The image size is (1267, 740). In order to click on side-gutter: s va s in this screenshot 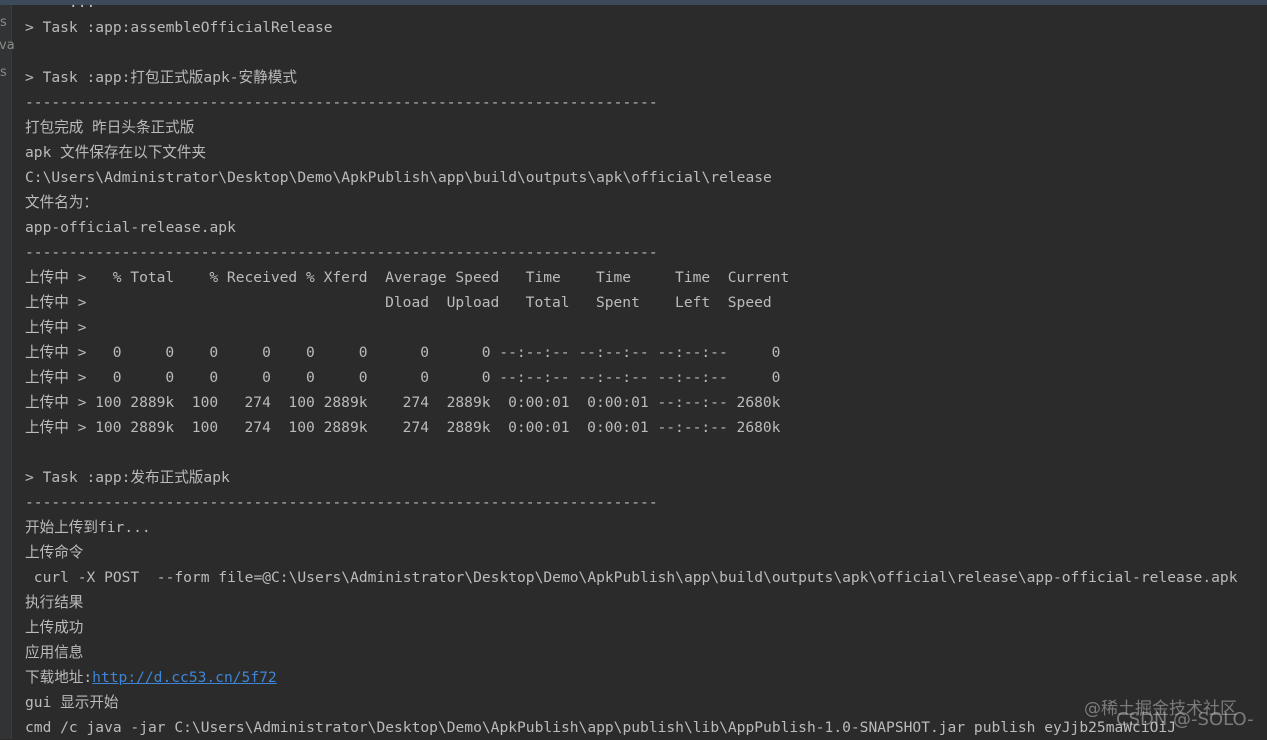, I will do `click(7, 372)`.